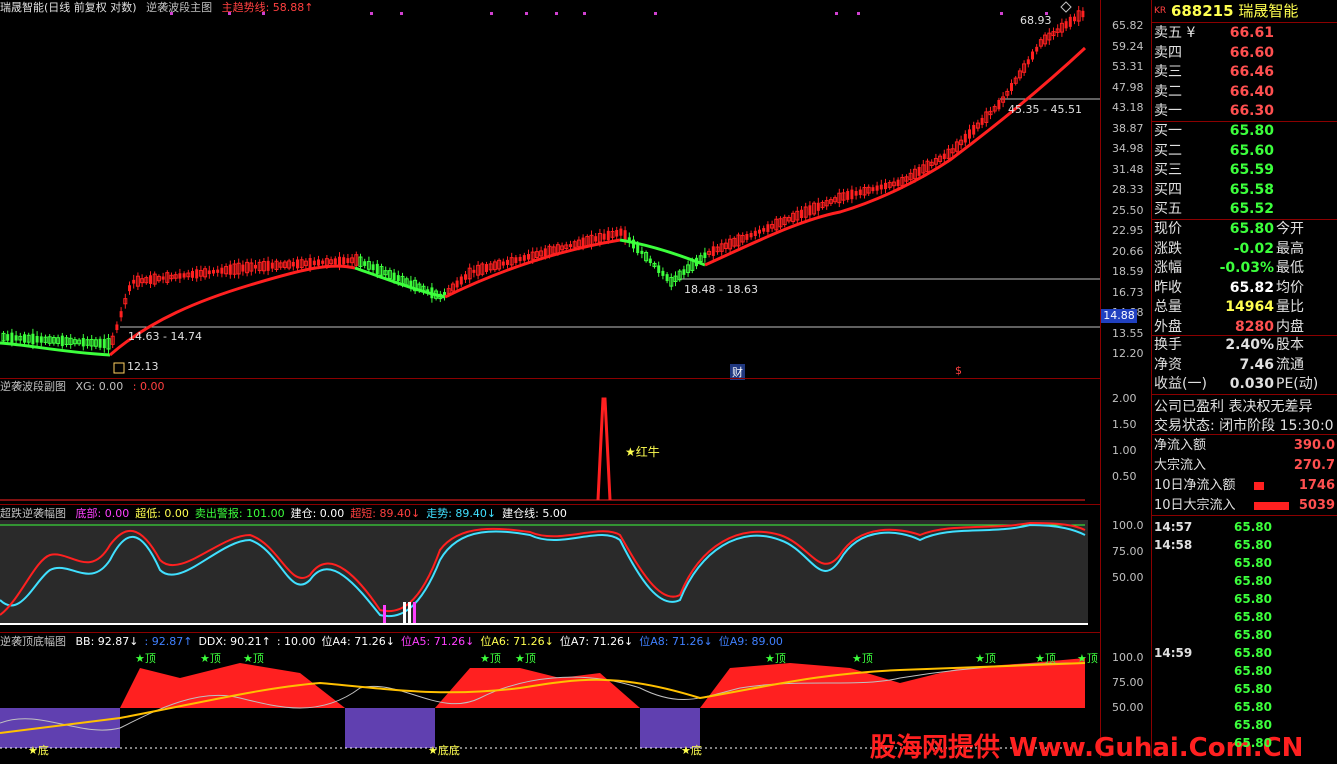 This screenshot has width=1337, height=764. I want to click on stock-code: 688215, so click(1202, 11).